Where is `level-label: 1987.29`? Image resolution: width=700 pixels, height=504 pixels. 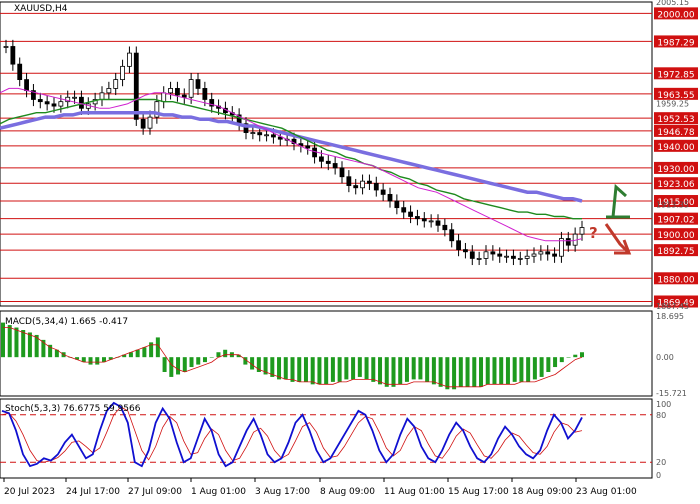
level-label: 1987.29 is located at coordinates (675, 43).